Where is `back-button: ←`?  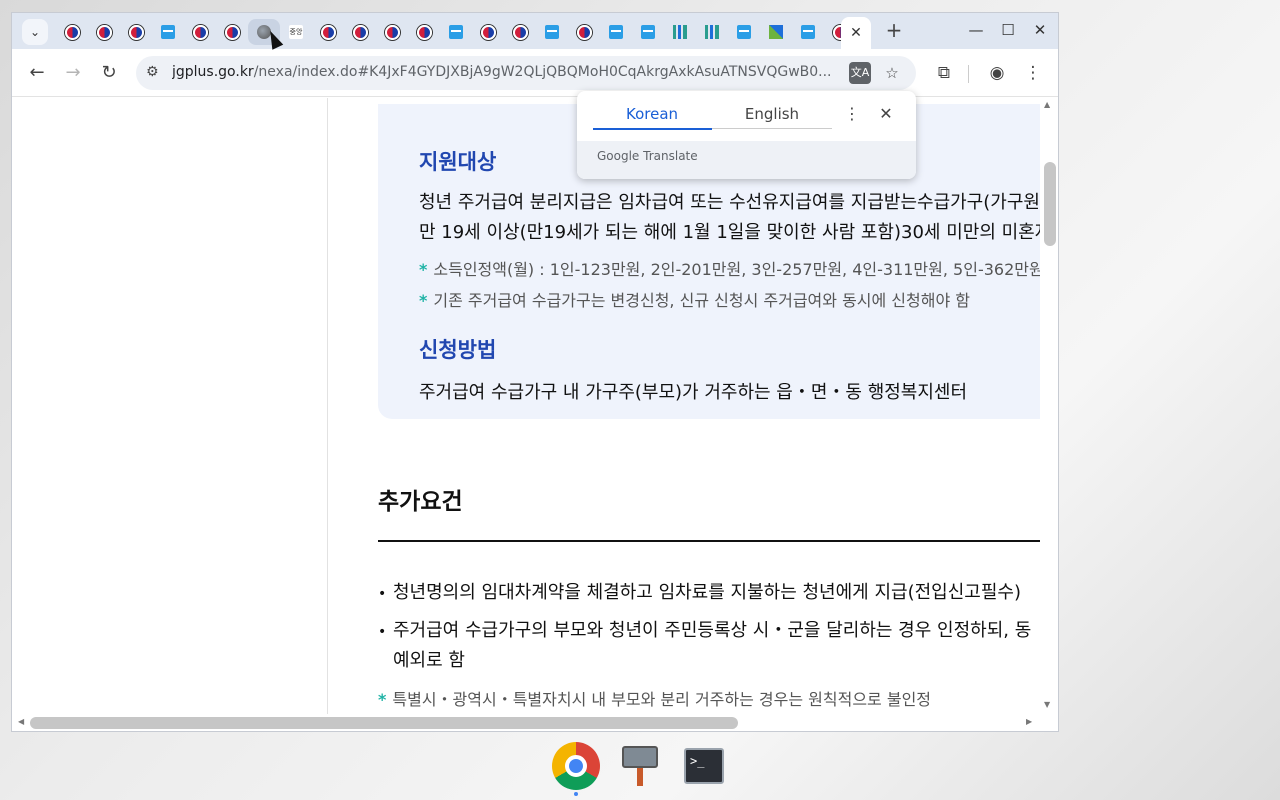
back-button: ← is located at coordinates (37, 73).